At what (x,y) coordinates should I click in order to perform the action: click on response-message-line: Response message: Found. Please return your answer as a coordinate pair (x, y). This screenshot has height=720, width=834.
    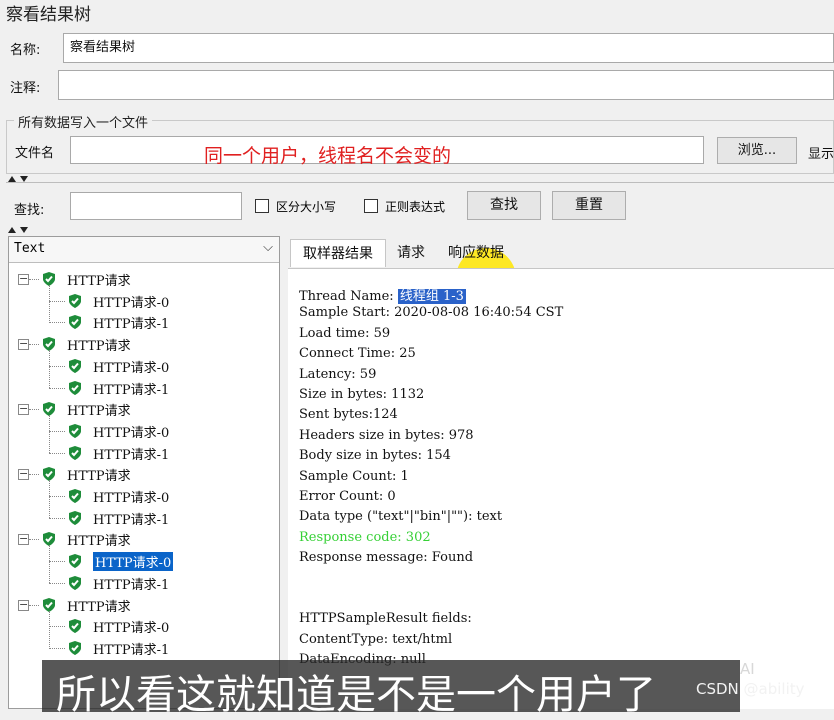
    Looking at the image, I should click on (386, 558).